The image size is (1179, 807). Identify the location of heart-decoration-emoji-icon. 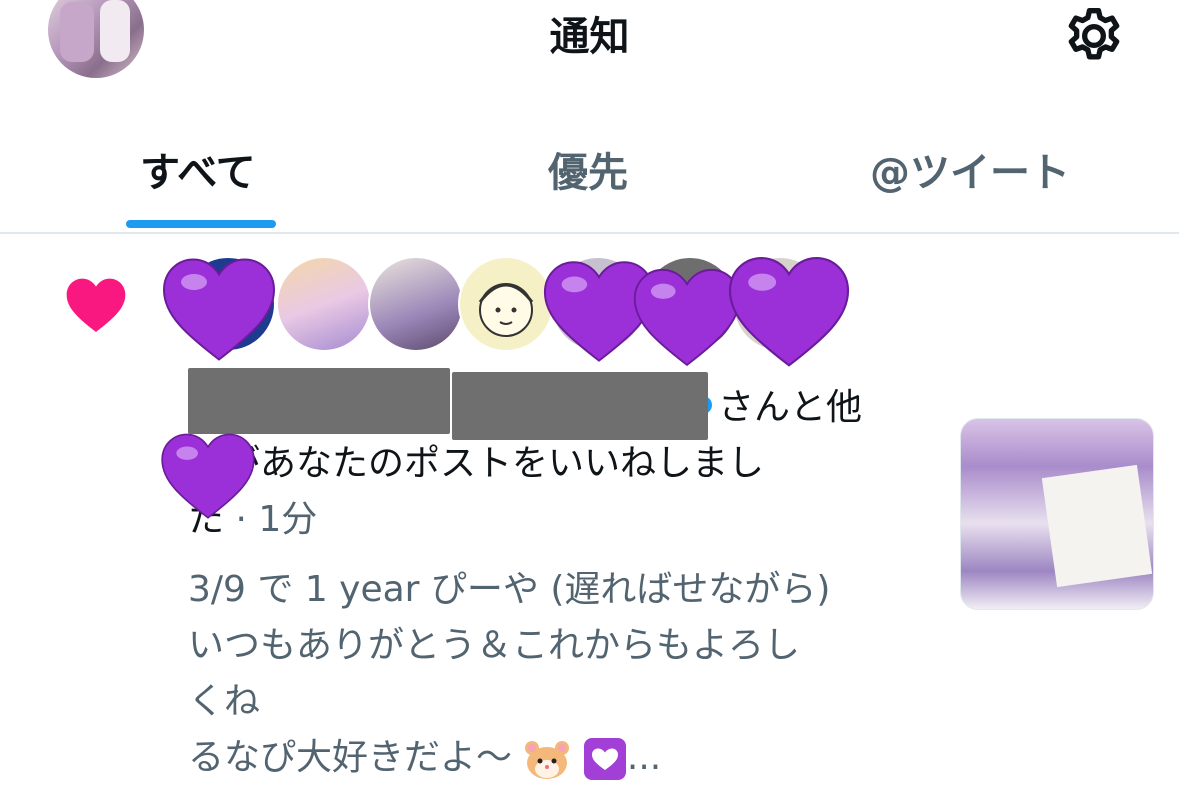
(604, 759).